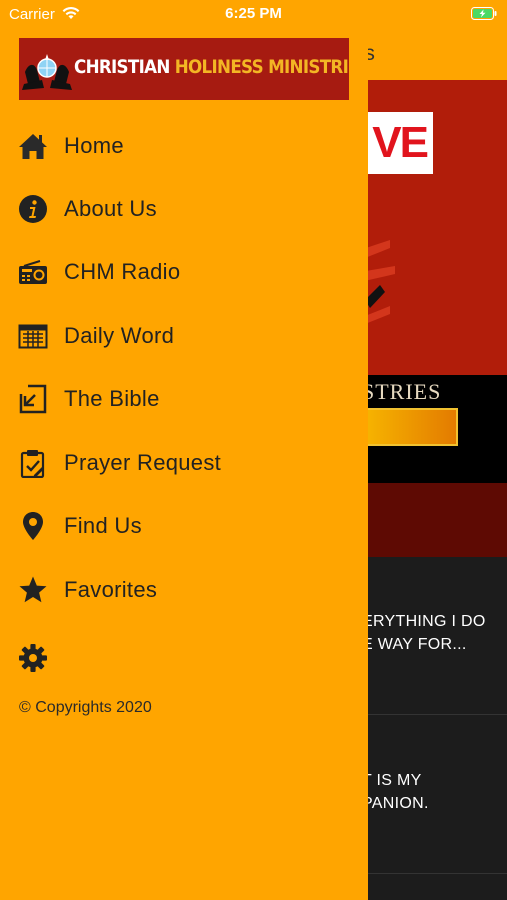 Image resolution: width=507 pixels, height=900 pixels. I want to click on info-icon, so click(33, 209).